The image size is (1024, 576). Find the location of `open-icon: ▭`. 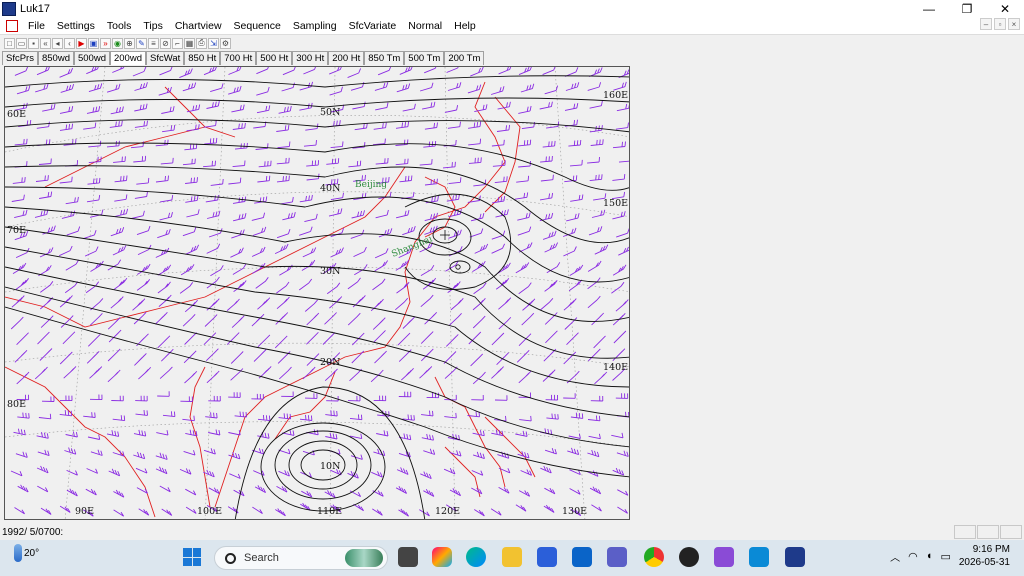

open-icon: ▭ is located at coordinates (21, 43).